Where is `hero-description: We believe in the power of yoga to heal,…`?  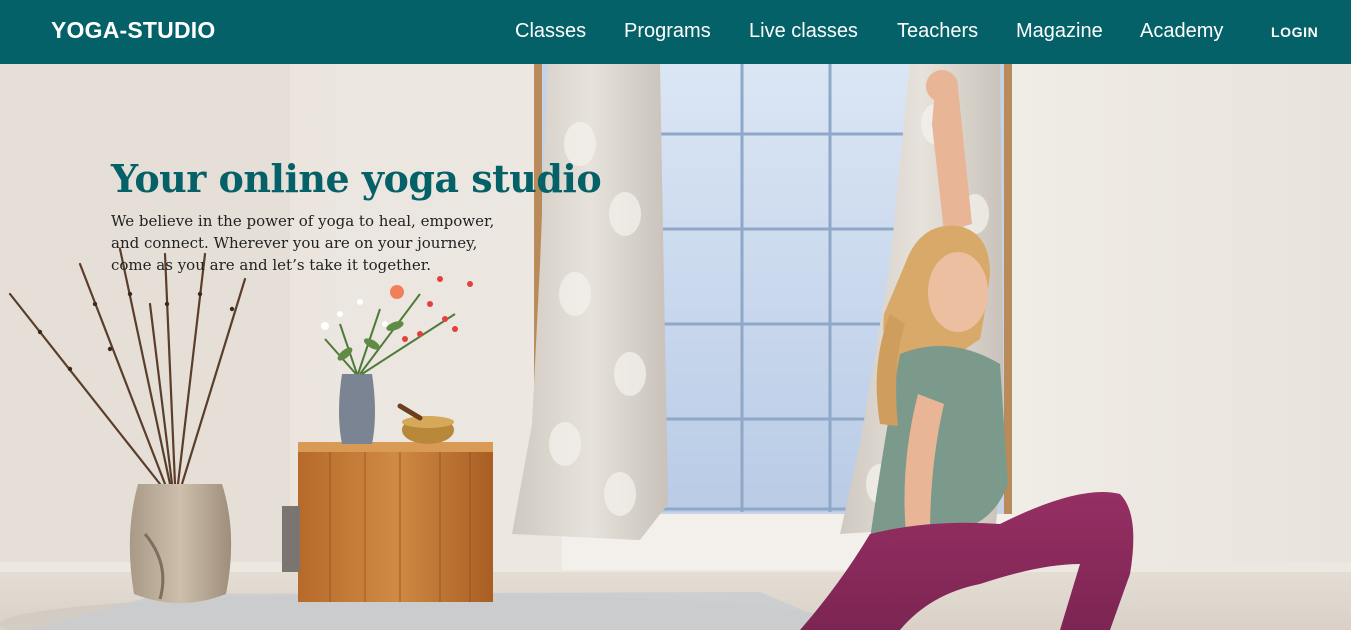 hero-description: We believe in the power of yoga to heal,… is located at coordinates (303, 243).